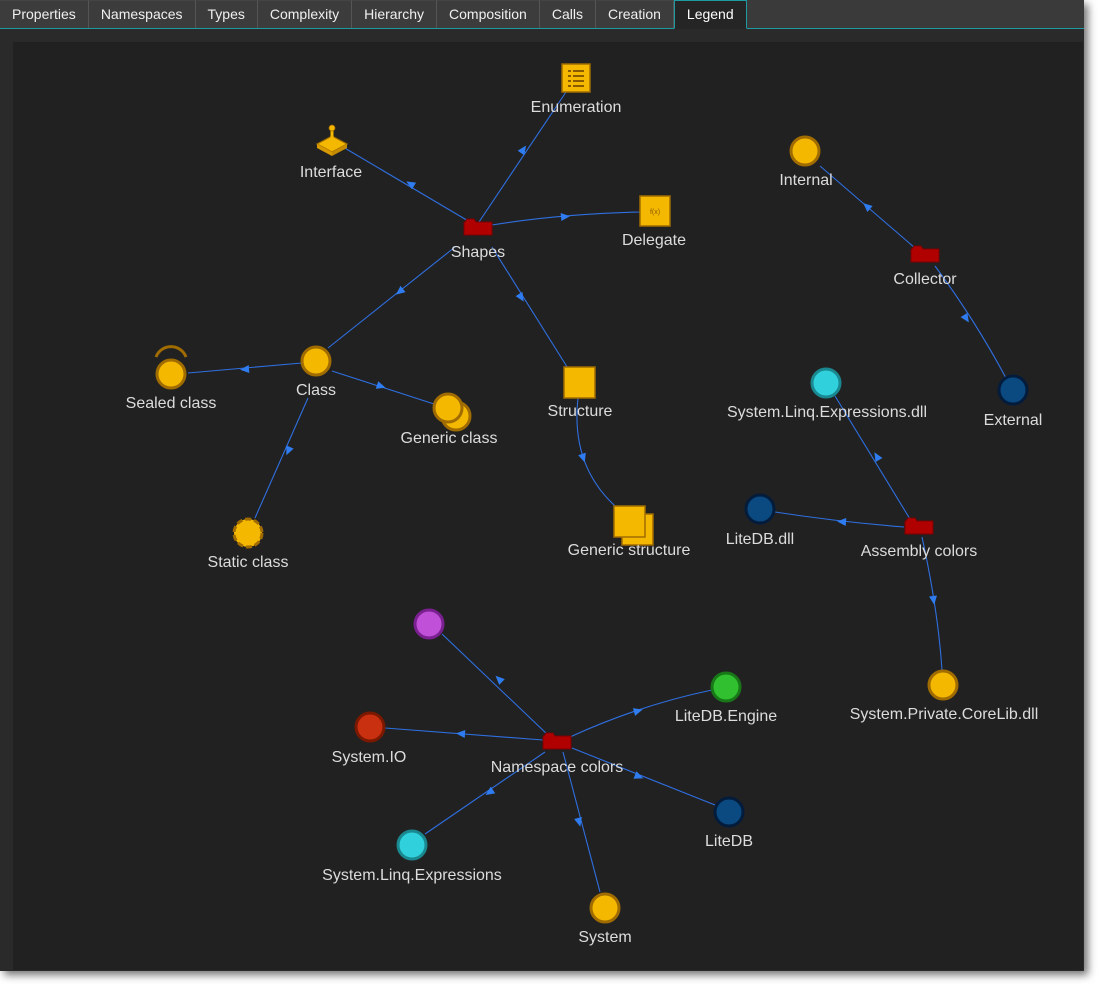  Describe the element at coordinates (629, 550) in the screenshot. I see `label-generic-structure: Generic structure` at that location.